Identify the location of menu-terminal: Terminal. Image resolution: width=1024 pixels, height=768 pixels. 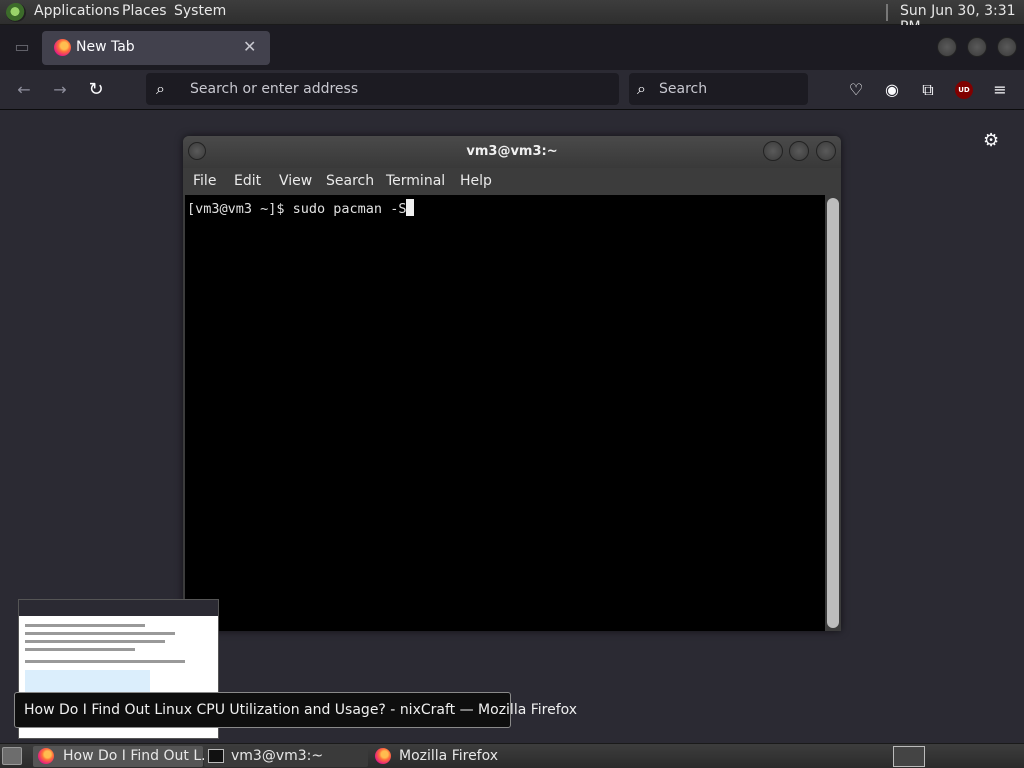
(415, 181).